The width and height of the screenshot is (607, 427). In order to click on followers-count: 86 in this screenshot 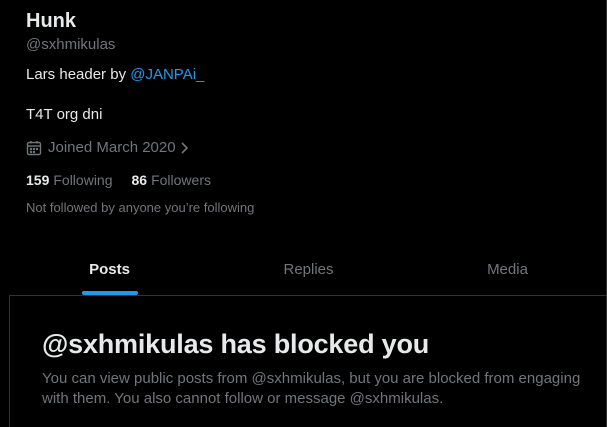, I will do `click(139, 180)`.